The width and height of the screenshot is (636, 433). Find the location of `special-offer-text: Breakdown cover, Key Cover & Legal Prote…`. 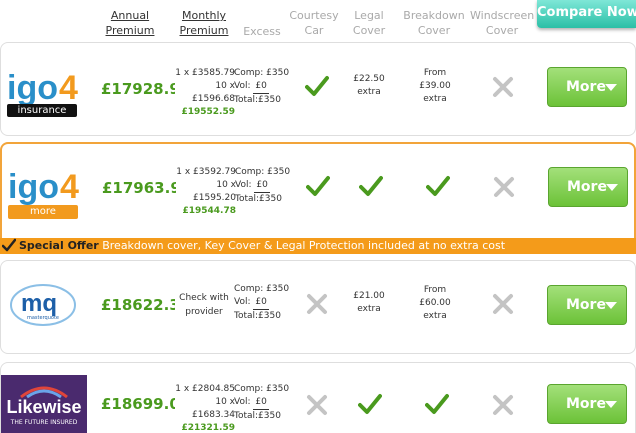

special-offer-text: Breakdown cover, Key Cover & Legal Prote… is located at coordinates (304, 245).